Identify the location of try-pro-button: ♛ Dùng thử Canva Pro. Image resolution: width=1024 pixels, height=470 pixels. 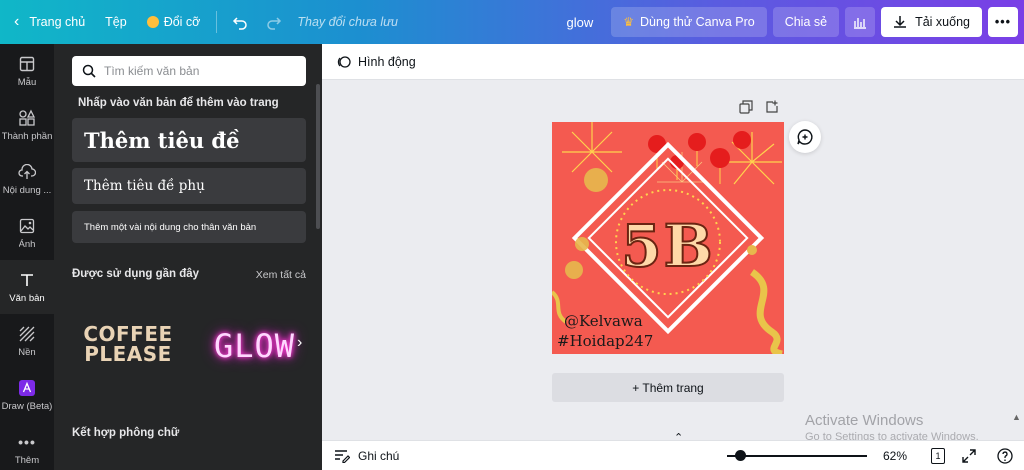
(689, 22).